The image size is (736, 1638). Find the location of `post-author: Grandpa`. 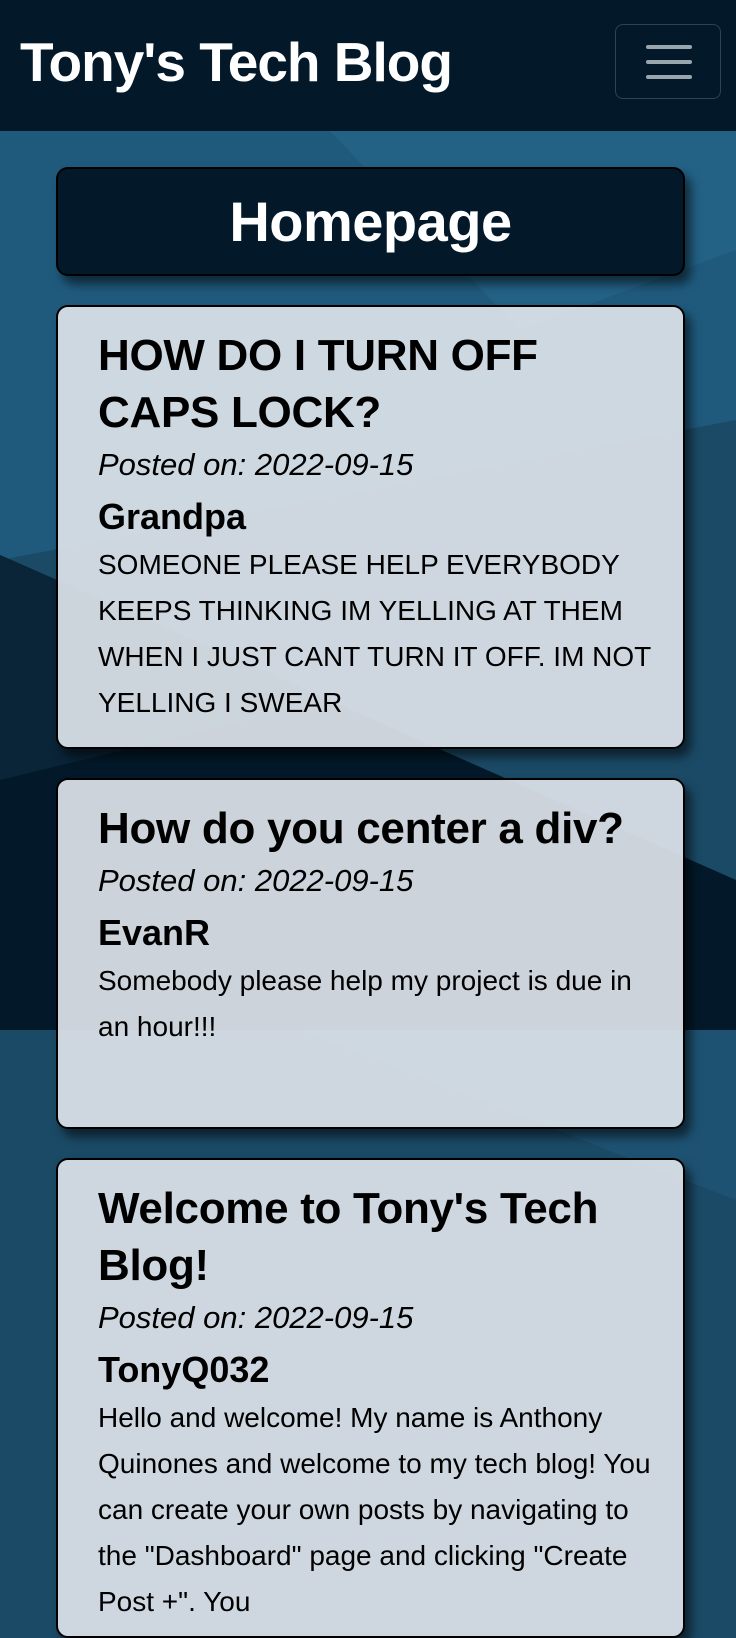

post-author: Grandpa is located at coordinates (172, 516).